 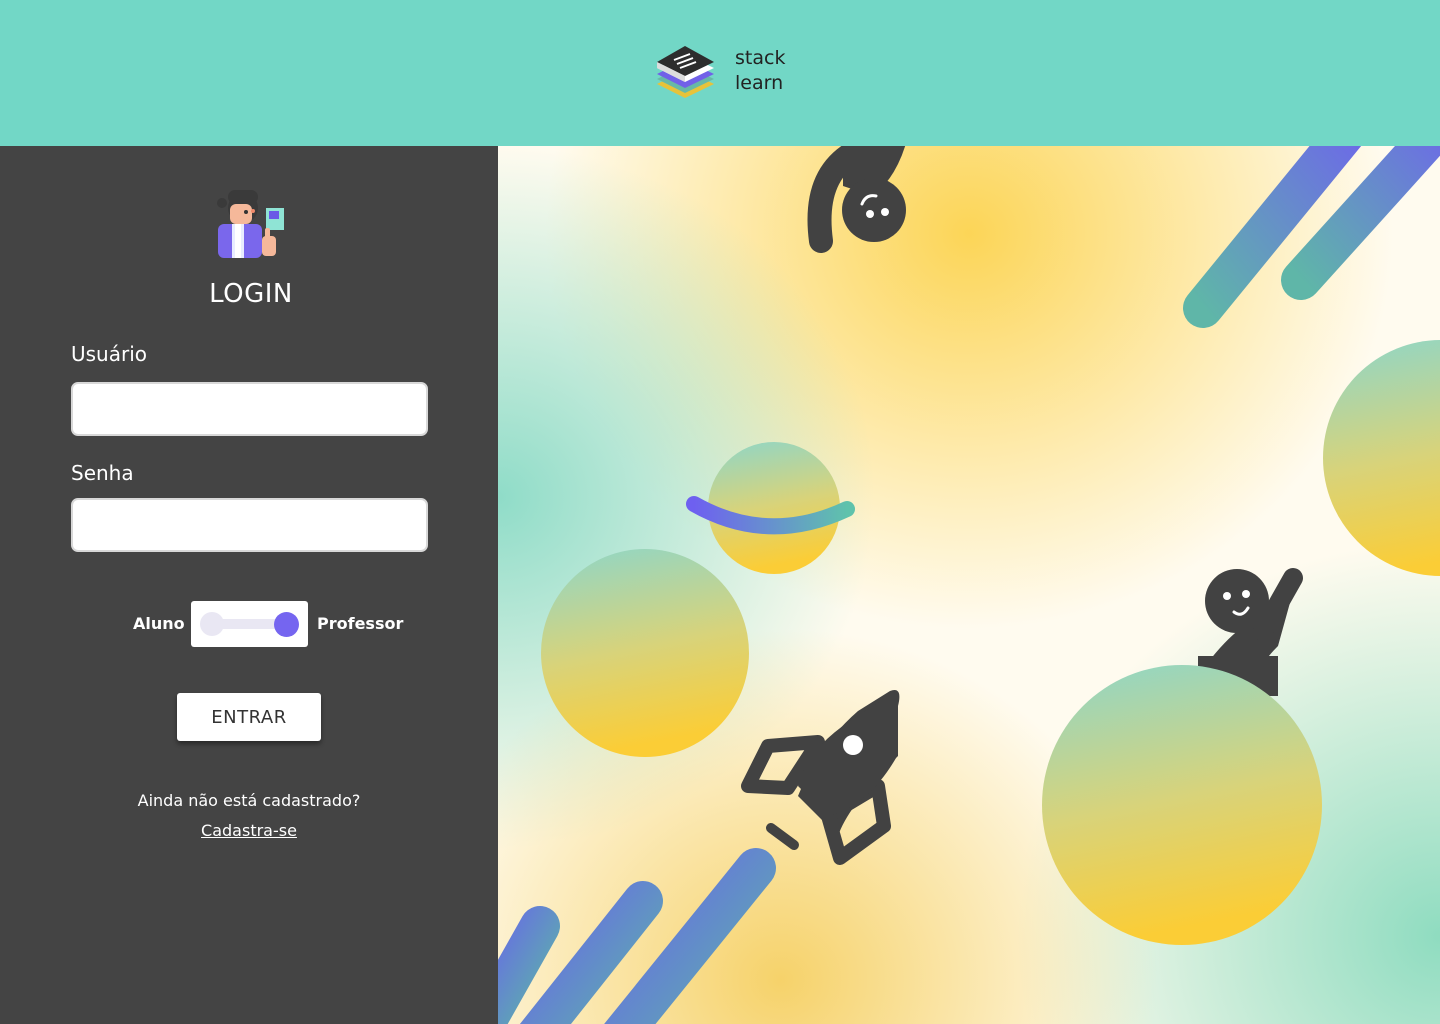 I want to click on teacher-avatar-icon, so click(x=250, y=224).